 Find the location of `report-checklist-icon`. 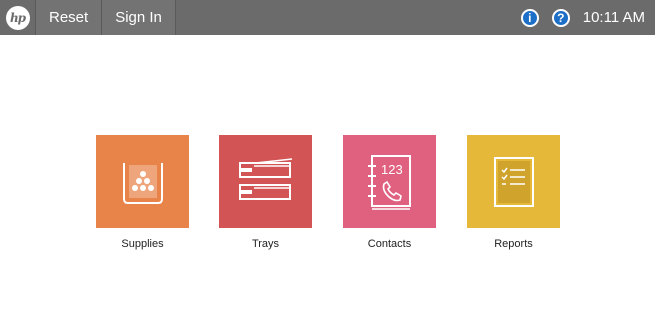

report-checklist-icon is located at coordinates (513, 181).